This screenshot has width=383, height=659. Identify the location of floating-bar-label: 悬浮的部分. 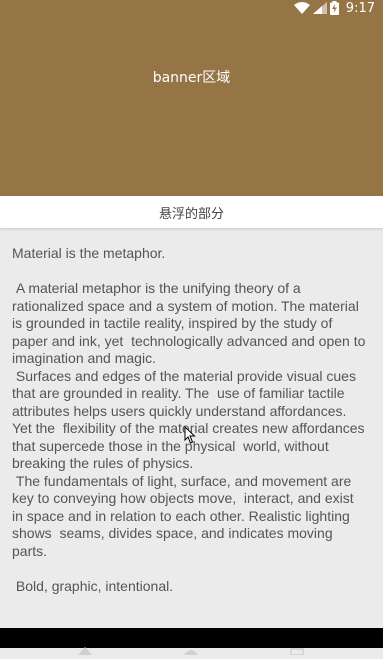
(191, 214).